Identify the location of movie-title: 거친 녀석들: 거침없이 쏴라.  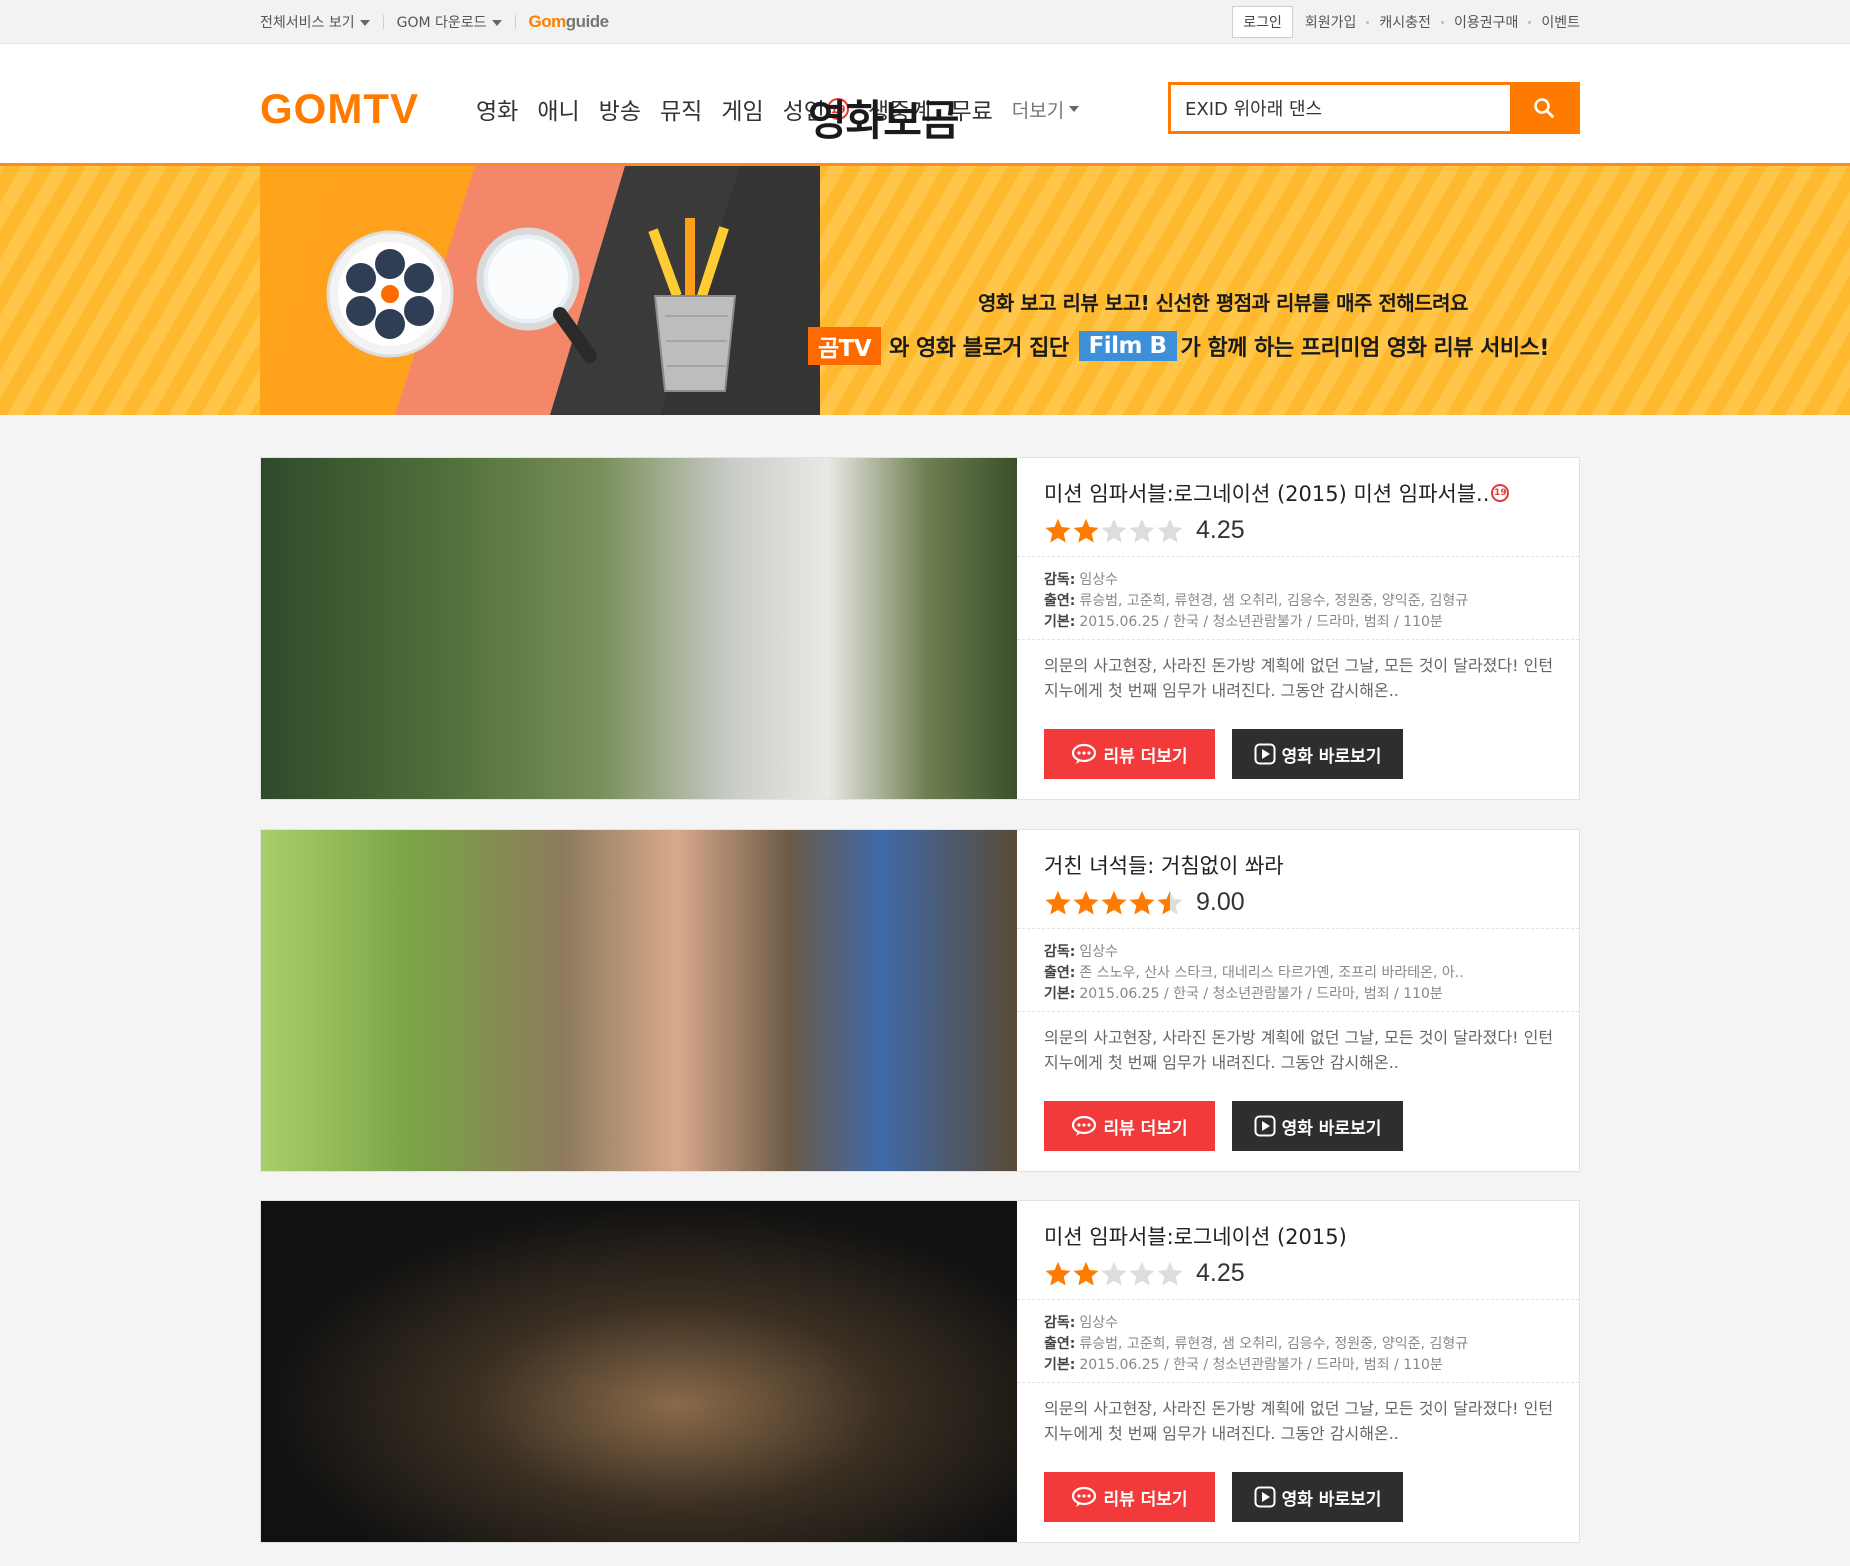
(1164, 865).